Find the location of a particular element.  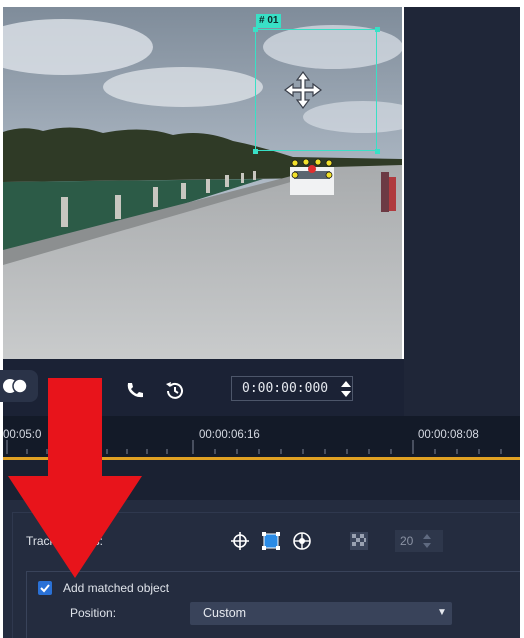

timecode-field: 0:00:00:000 is located at coordinates (292, 388).